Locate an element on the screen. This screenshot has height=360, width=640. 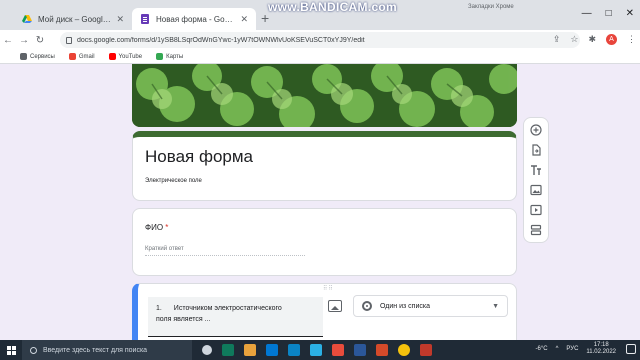
question-text: ФИО is located at coordinates (154, 227).